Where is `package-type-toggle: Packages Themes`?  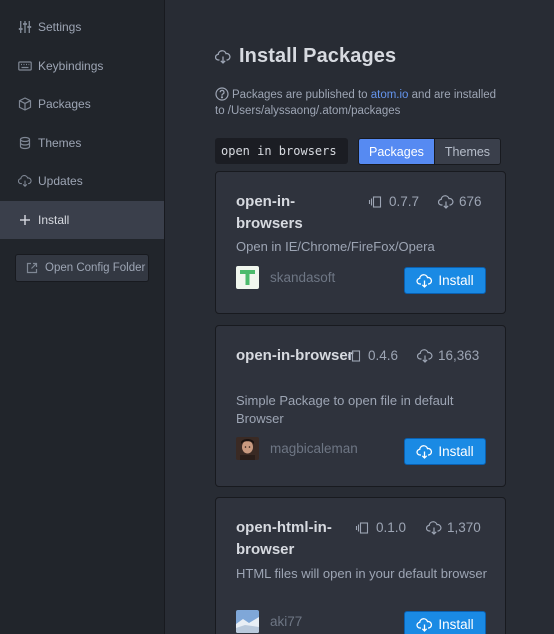 package-type-toggle: Packages Themes is located at coordinates (430, 151).